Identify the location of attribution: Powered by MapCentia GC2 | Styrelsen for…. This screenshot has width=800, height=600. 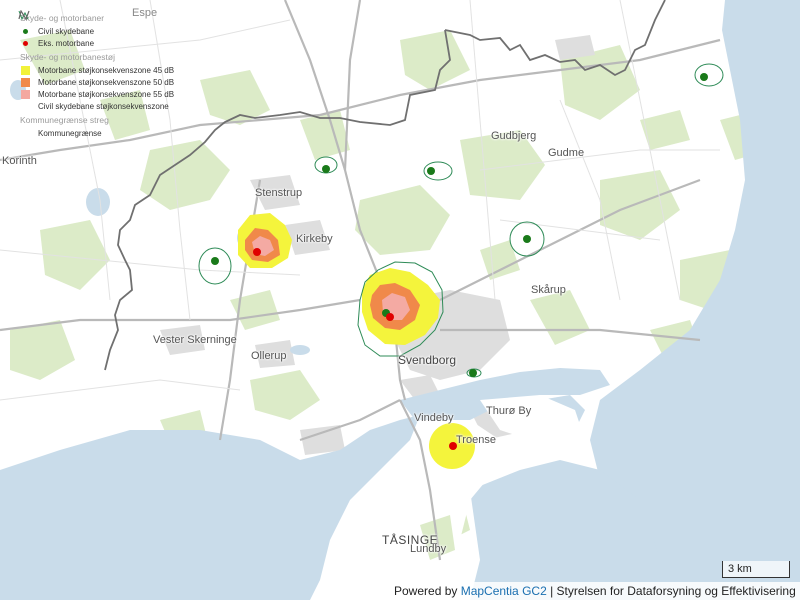
(595, 591).